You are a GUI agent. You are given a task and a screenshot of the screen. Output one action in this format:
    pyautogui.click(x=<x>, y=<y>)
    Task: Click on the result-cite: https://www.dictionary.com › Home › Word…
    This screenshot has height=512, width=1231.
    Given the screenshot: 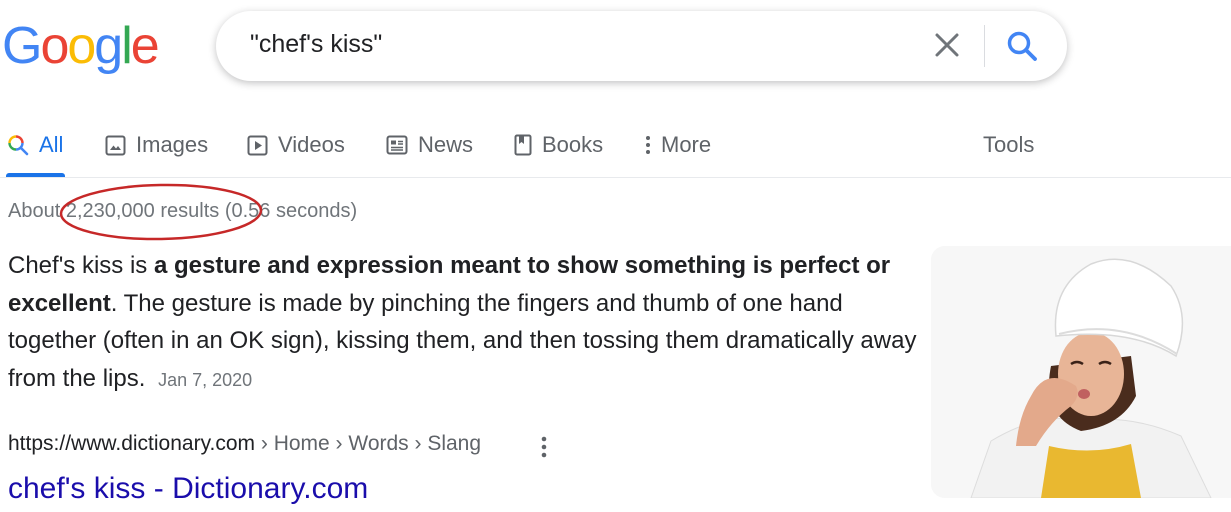 What is the action you would take?
    pyautogui.click(x=244, y=444)
    